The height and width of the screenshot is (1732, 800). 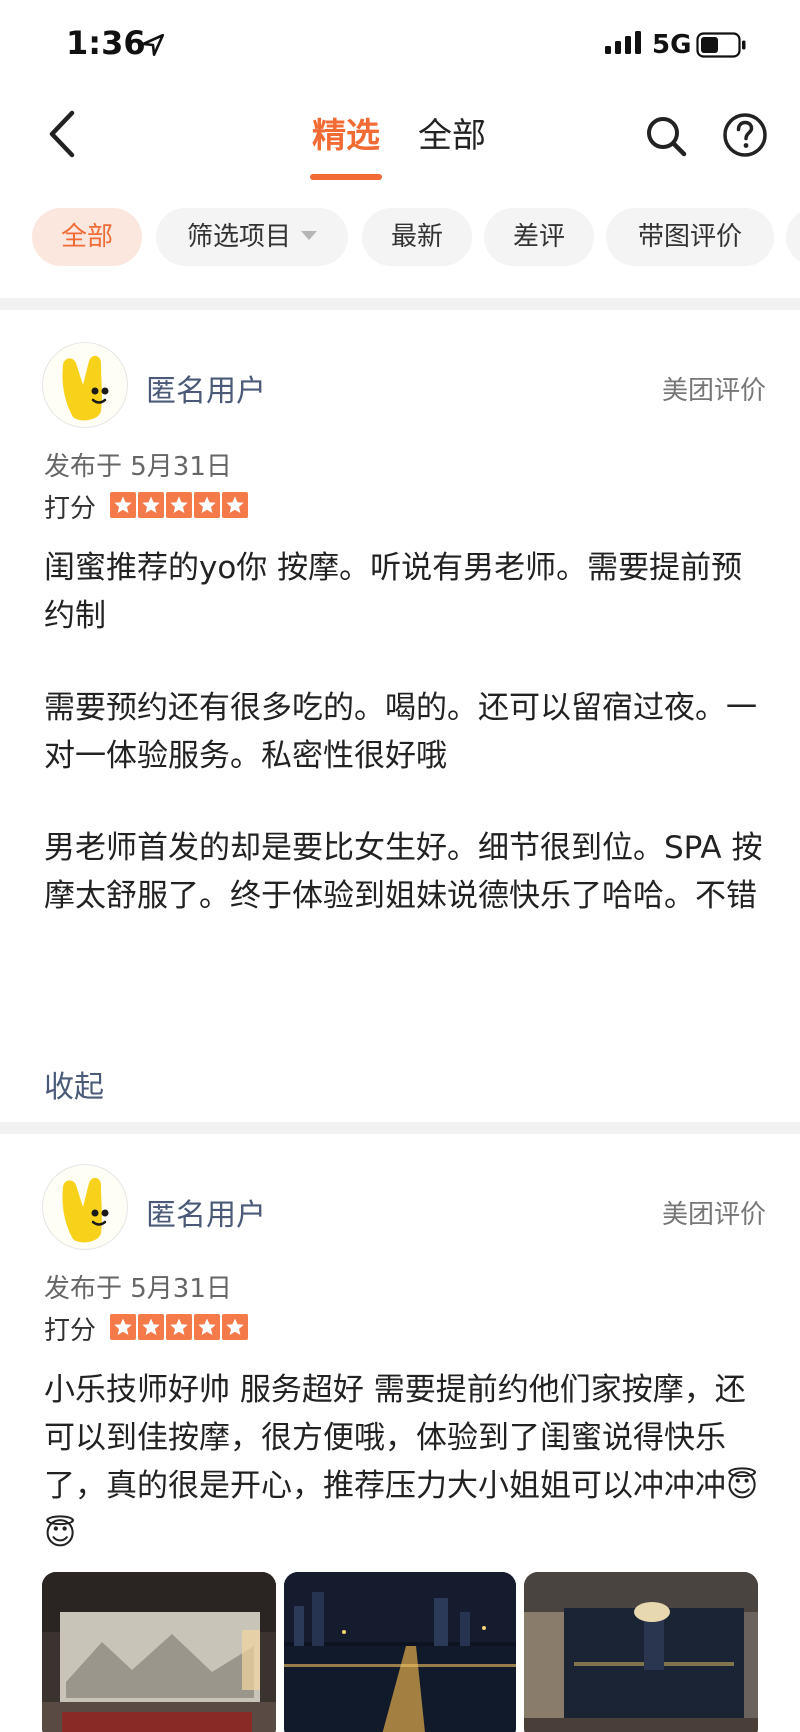 I want to click on room-window-photo, so click(x=641, y=1652).